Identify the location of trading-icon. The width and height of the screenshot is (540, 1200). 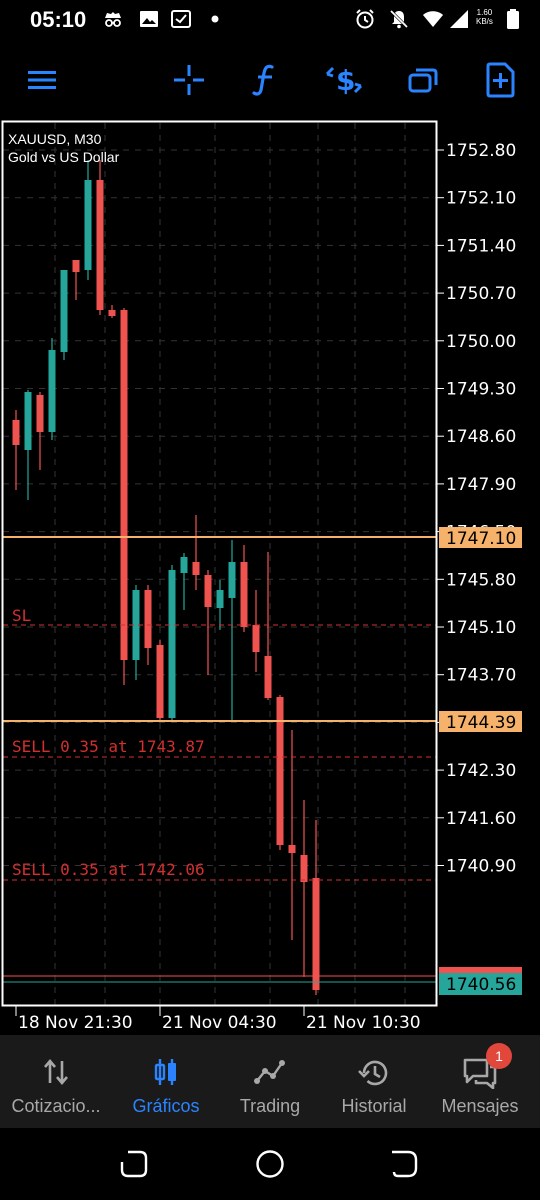
(269, 1072).